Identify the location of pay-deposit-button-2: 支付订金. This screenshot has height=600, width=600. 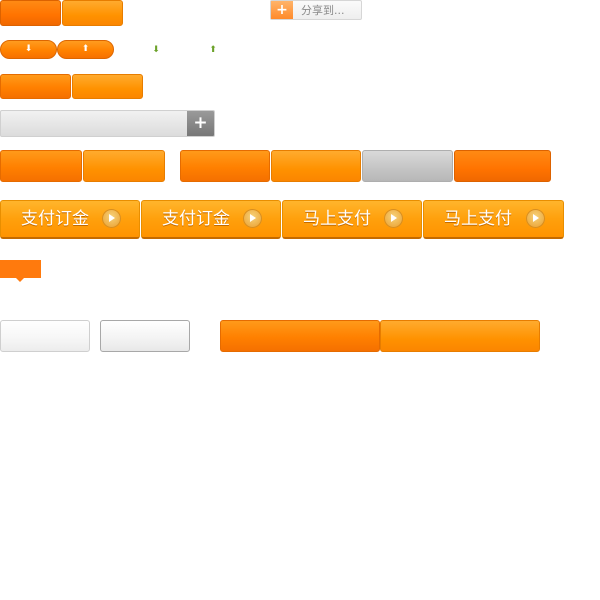
(211, 219).